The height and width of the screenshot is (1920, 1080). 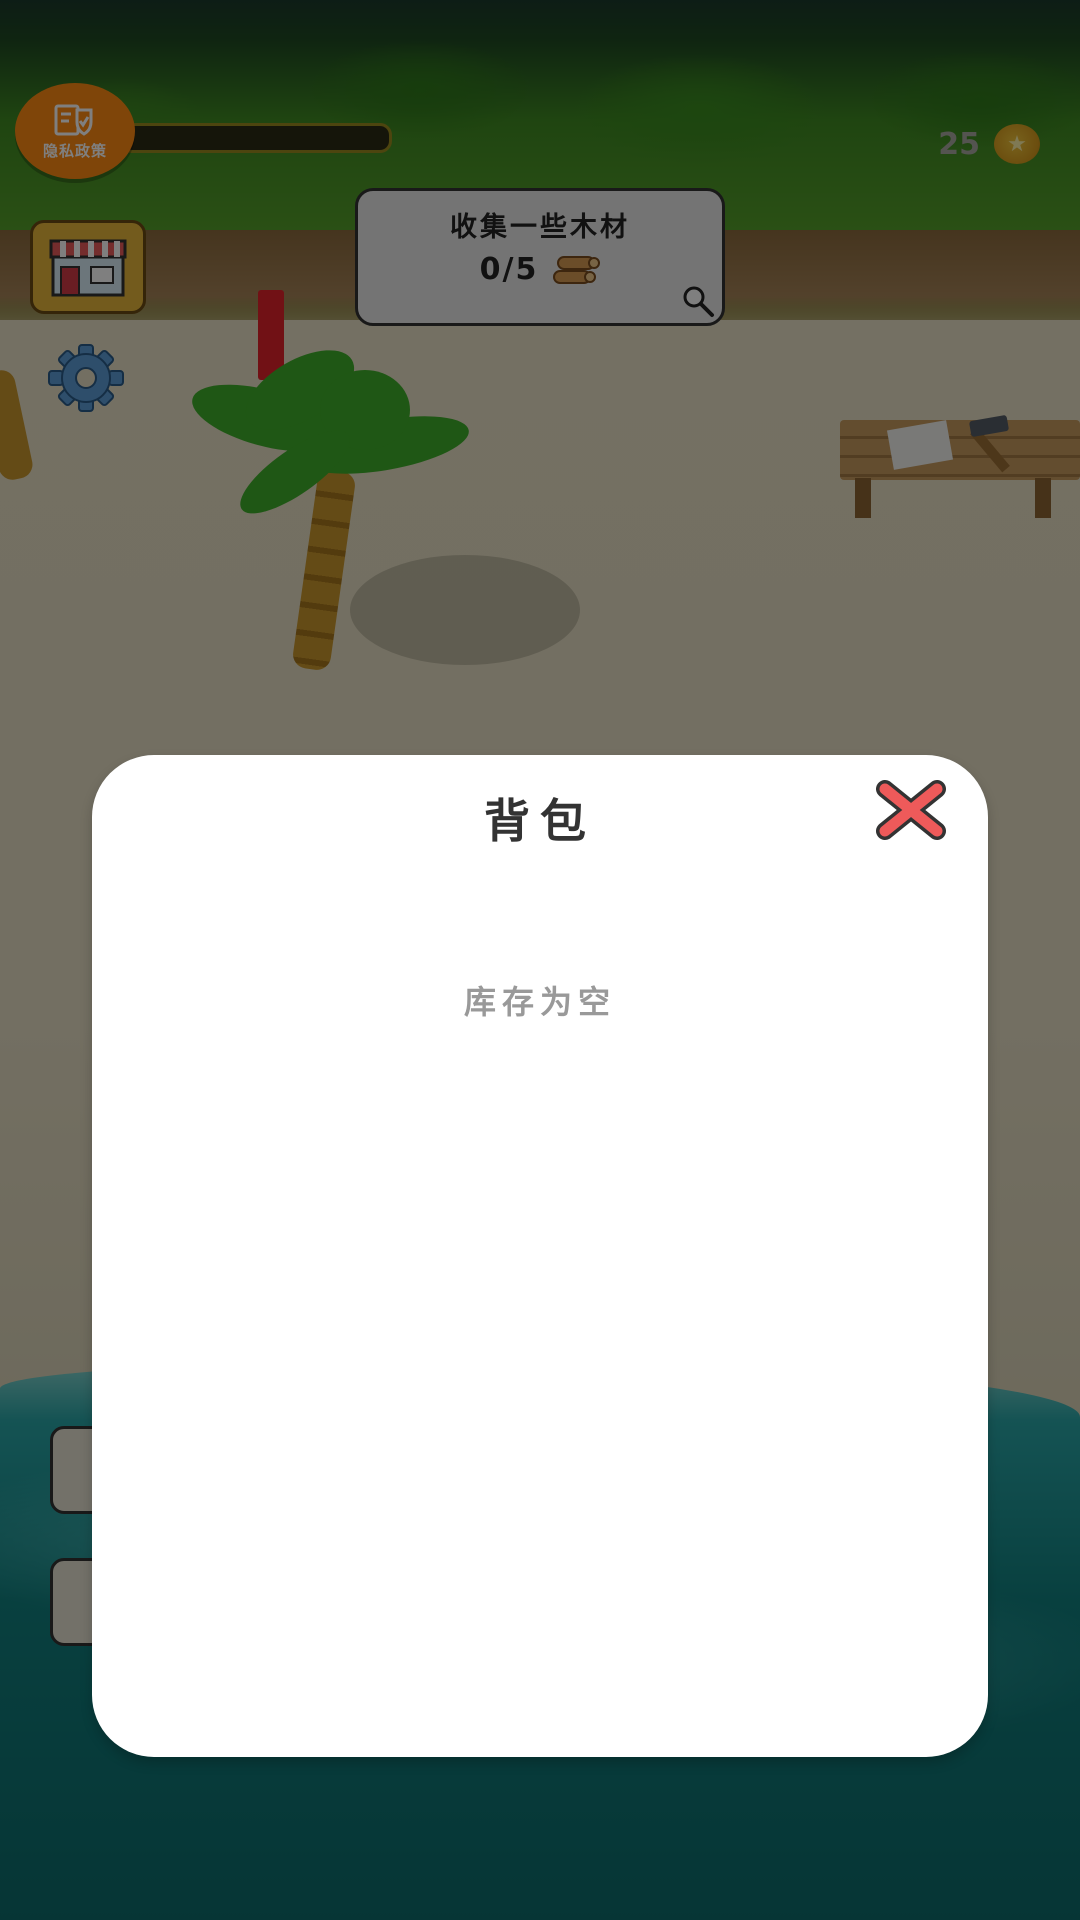 I want to click on close-x-icon, so click(x=911, y=810).